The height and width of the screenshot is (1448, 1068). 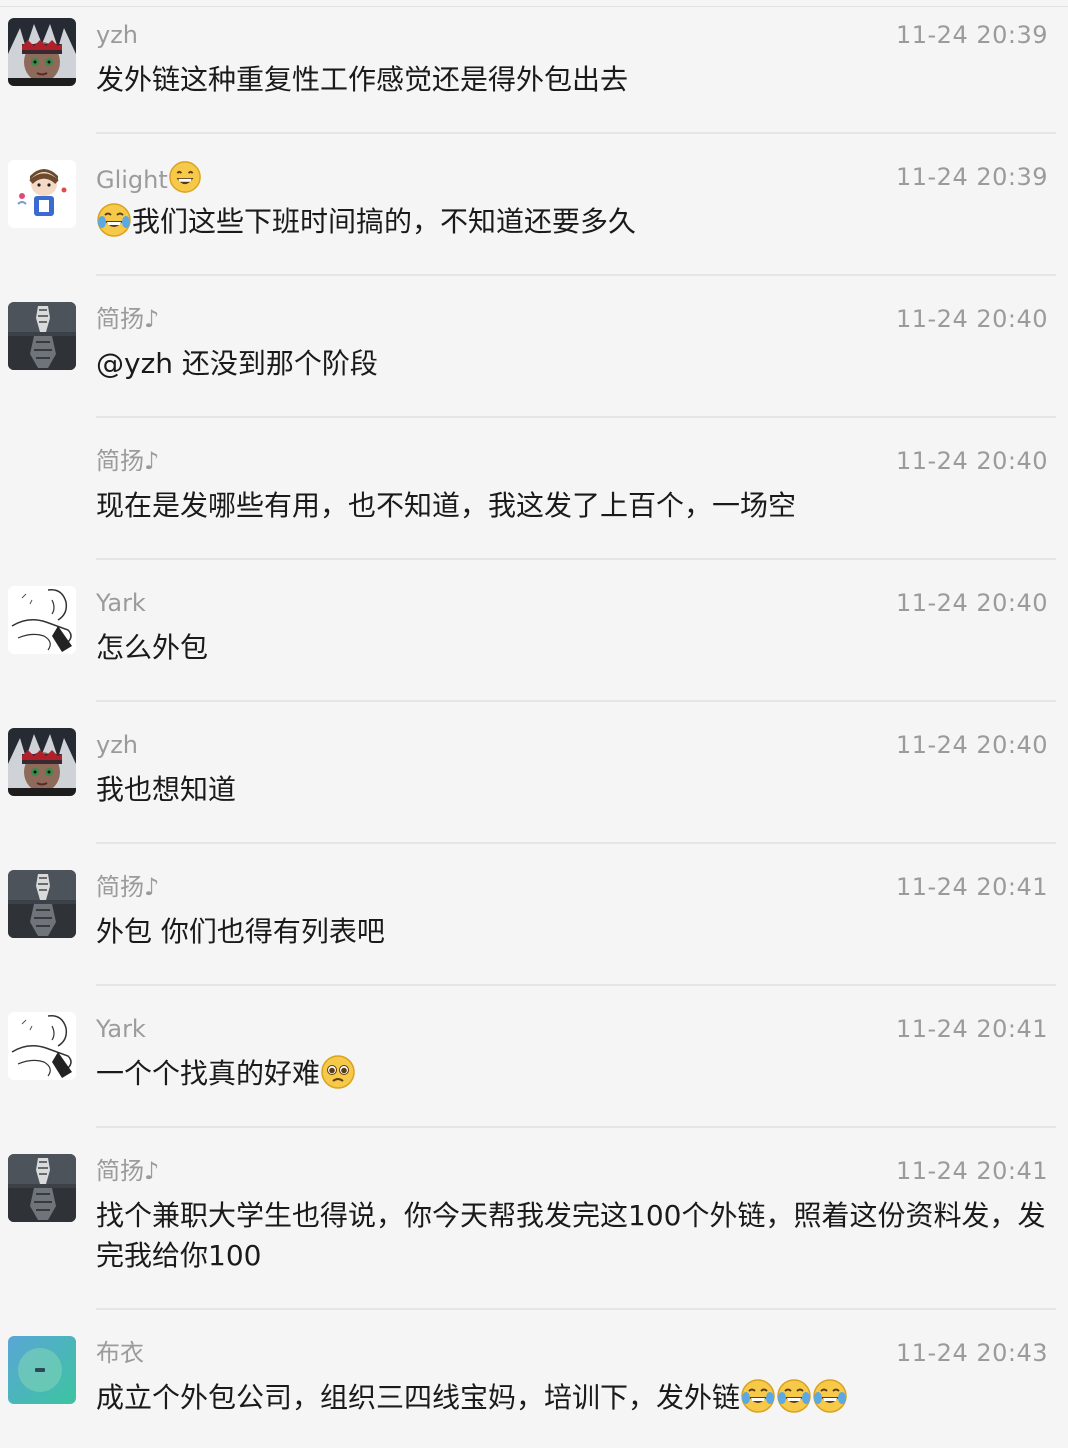 I want to click on pleading-emoji-icon, so click(x=338, y=1072).